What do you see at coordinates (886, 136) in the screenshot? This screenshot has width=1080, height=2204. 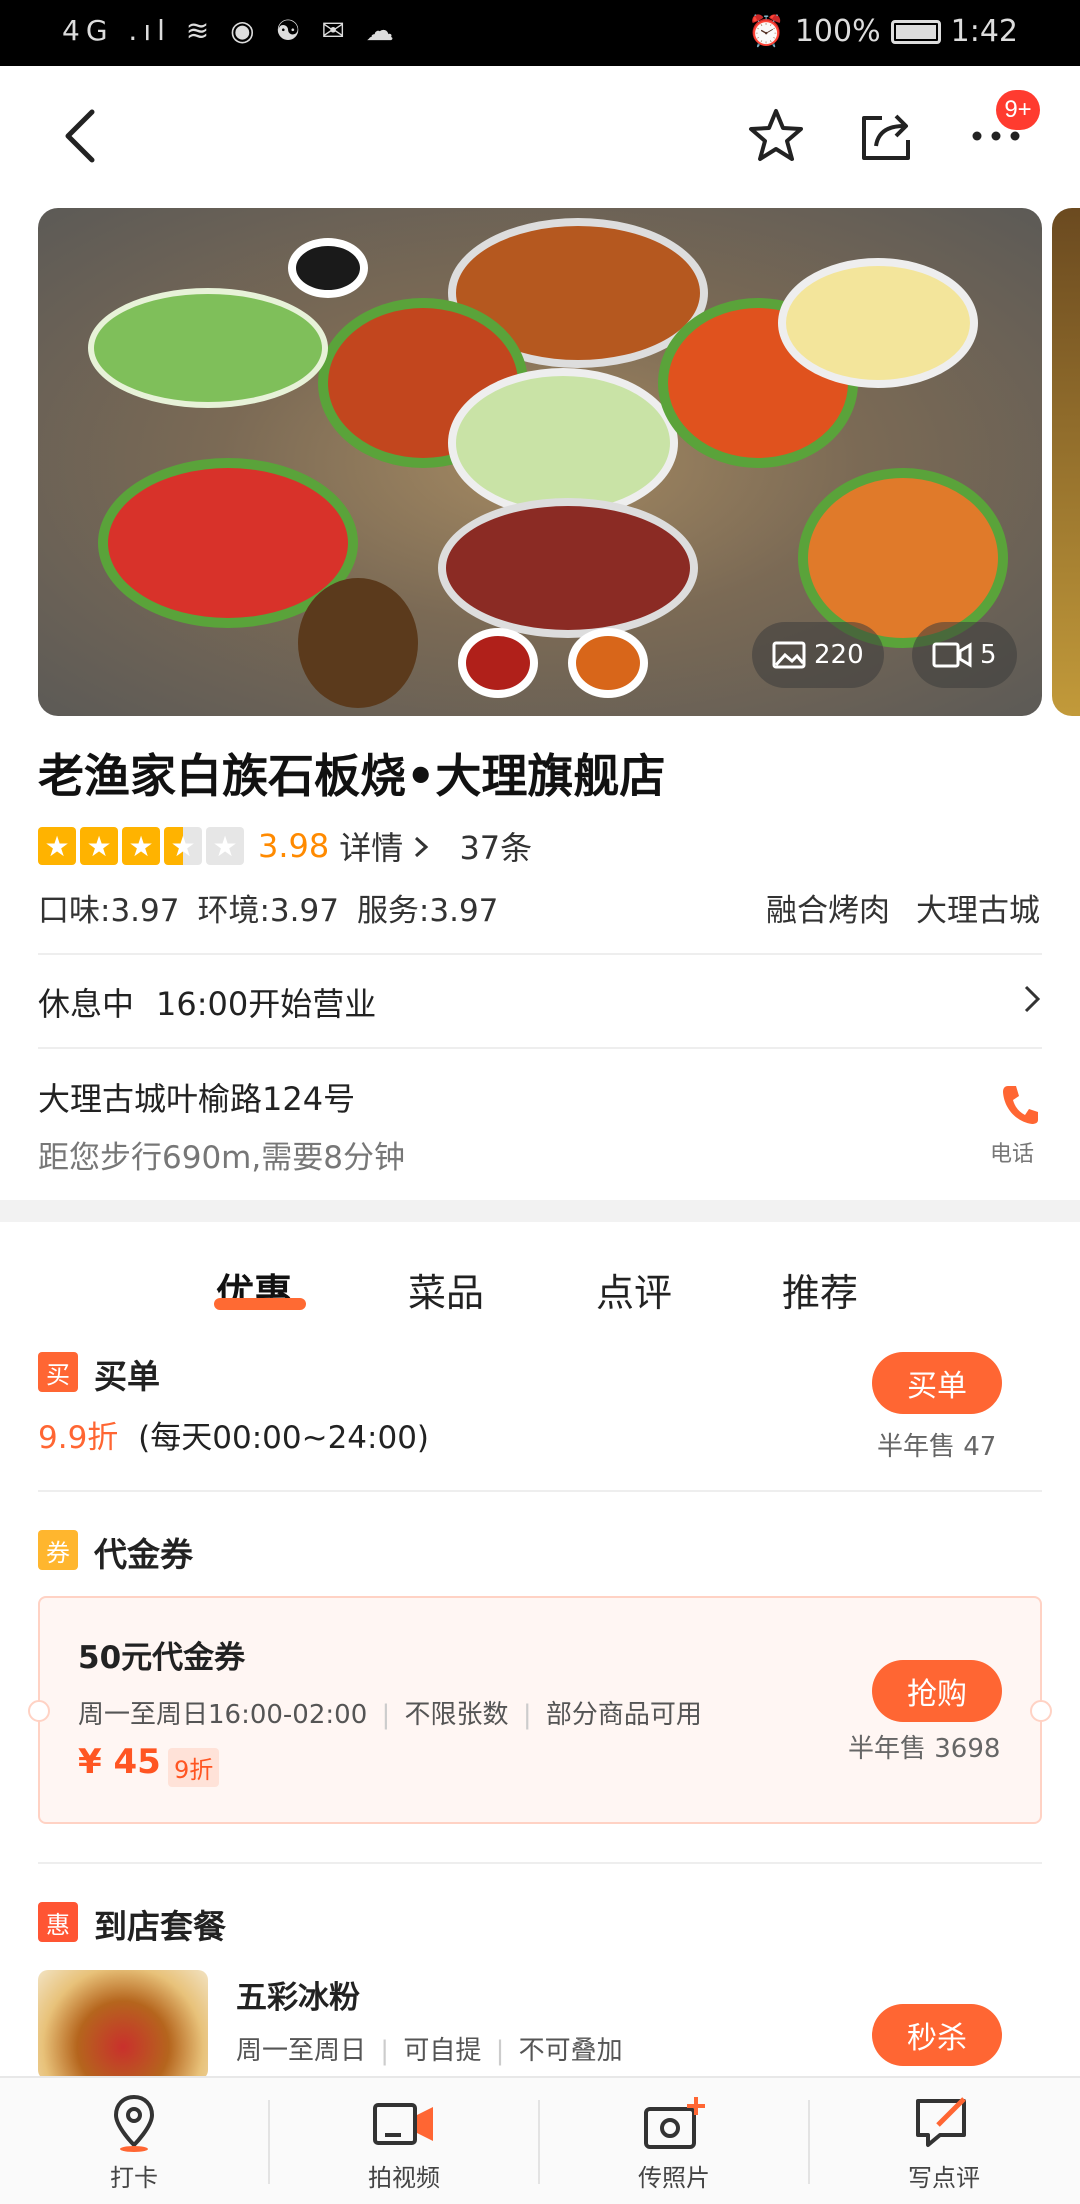 I see `share-button` at bounding box center [886, 136].